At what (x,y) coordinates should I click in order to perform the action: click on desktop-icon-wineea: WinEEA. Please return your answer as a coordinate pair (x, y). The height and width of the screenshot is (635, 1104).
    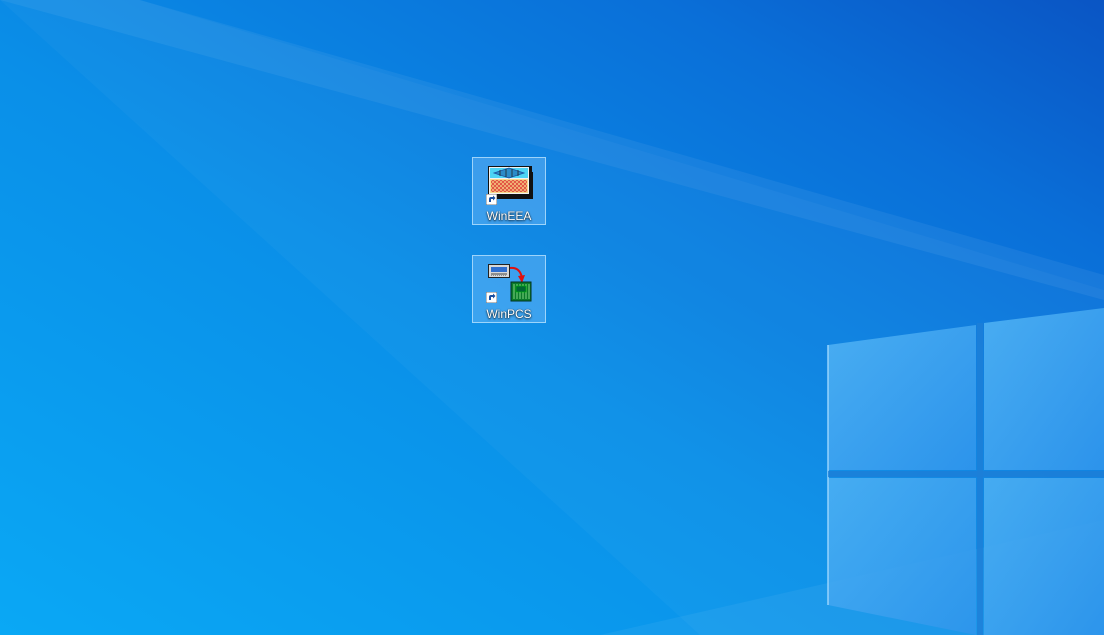
    Looking at the image, I should click on (509, 191).